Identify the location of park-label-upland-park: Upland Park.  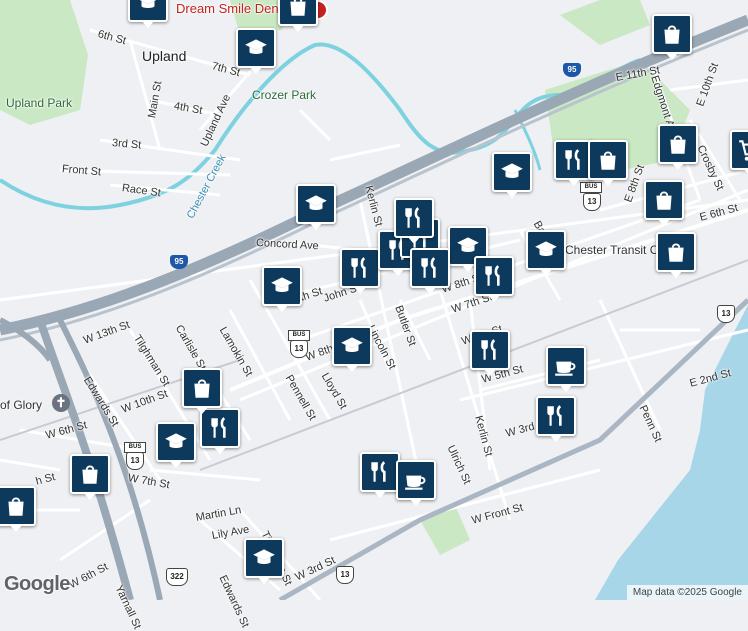
(39, 103).